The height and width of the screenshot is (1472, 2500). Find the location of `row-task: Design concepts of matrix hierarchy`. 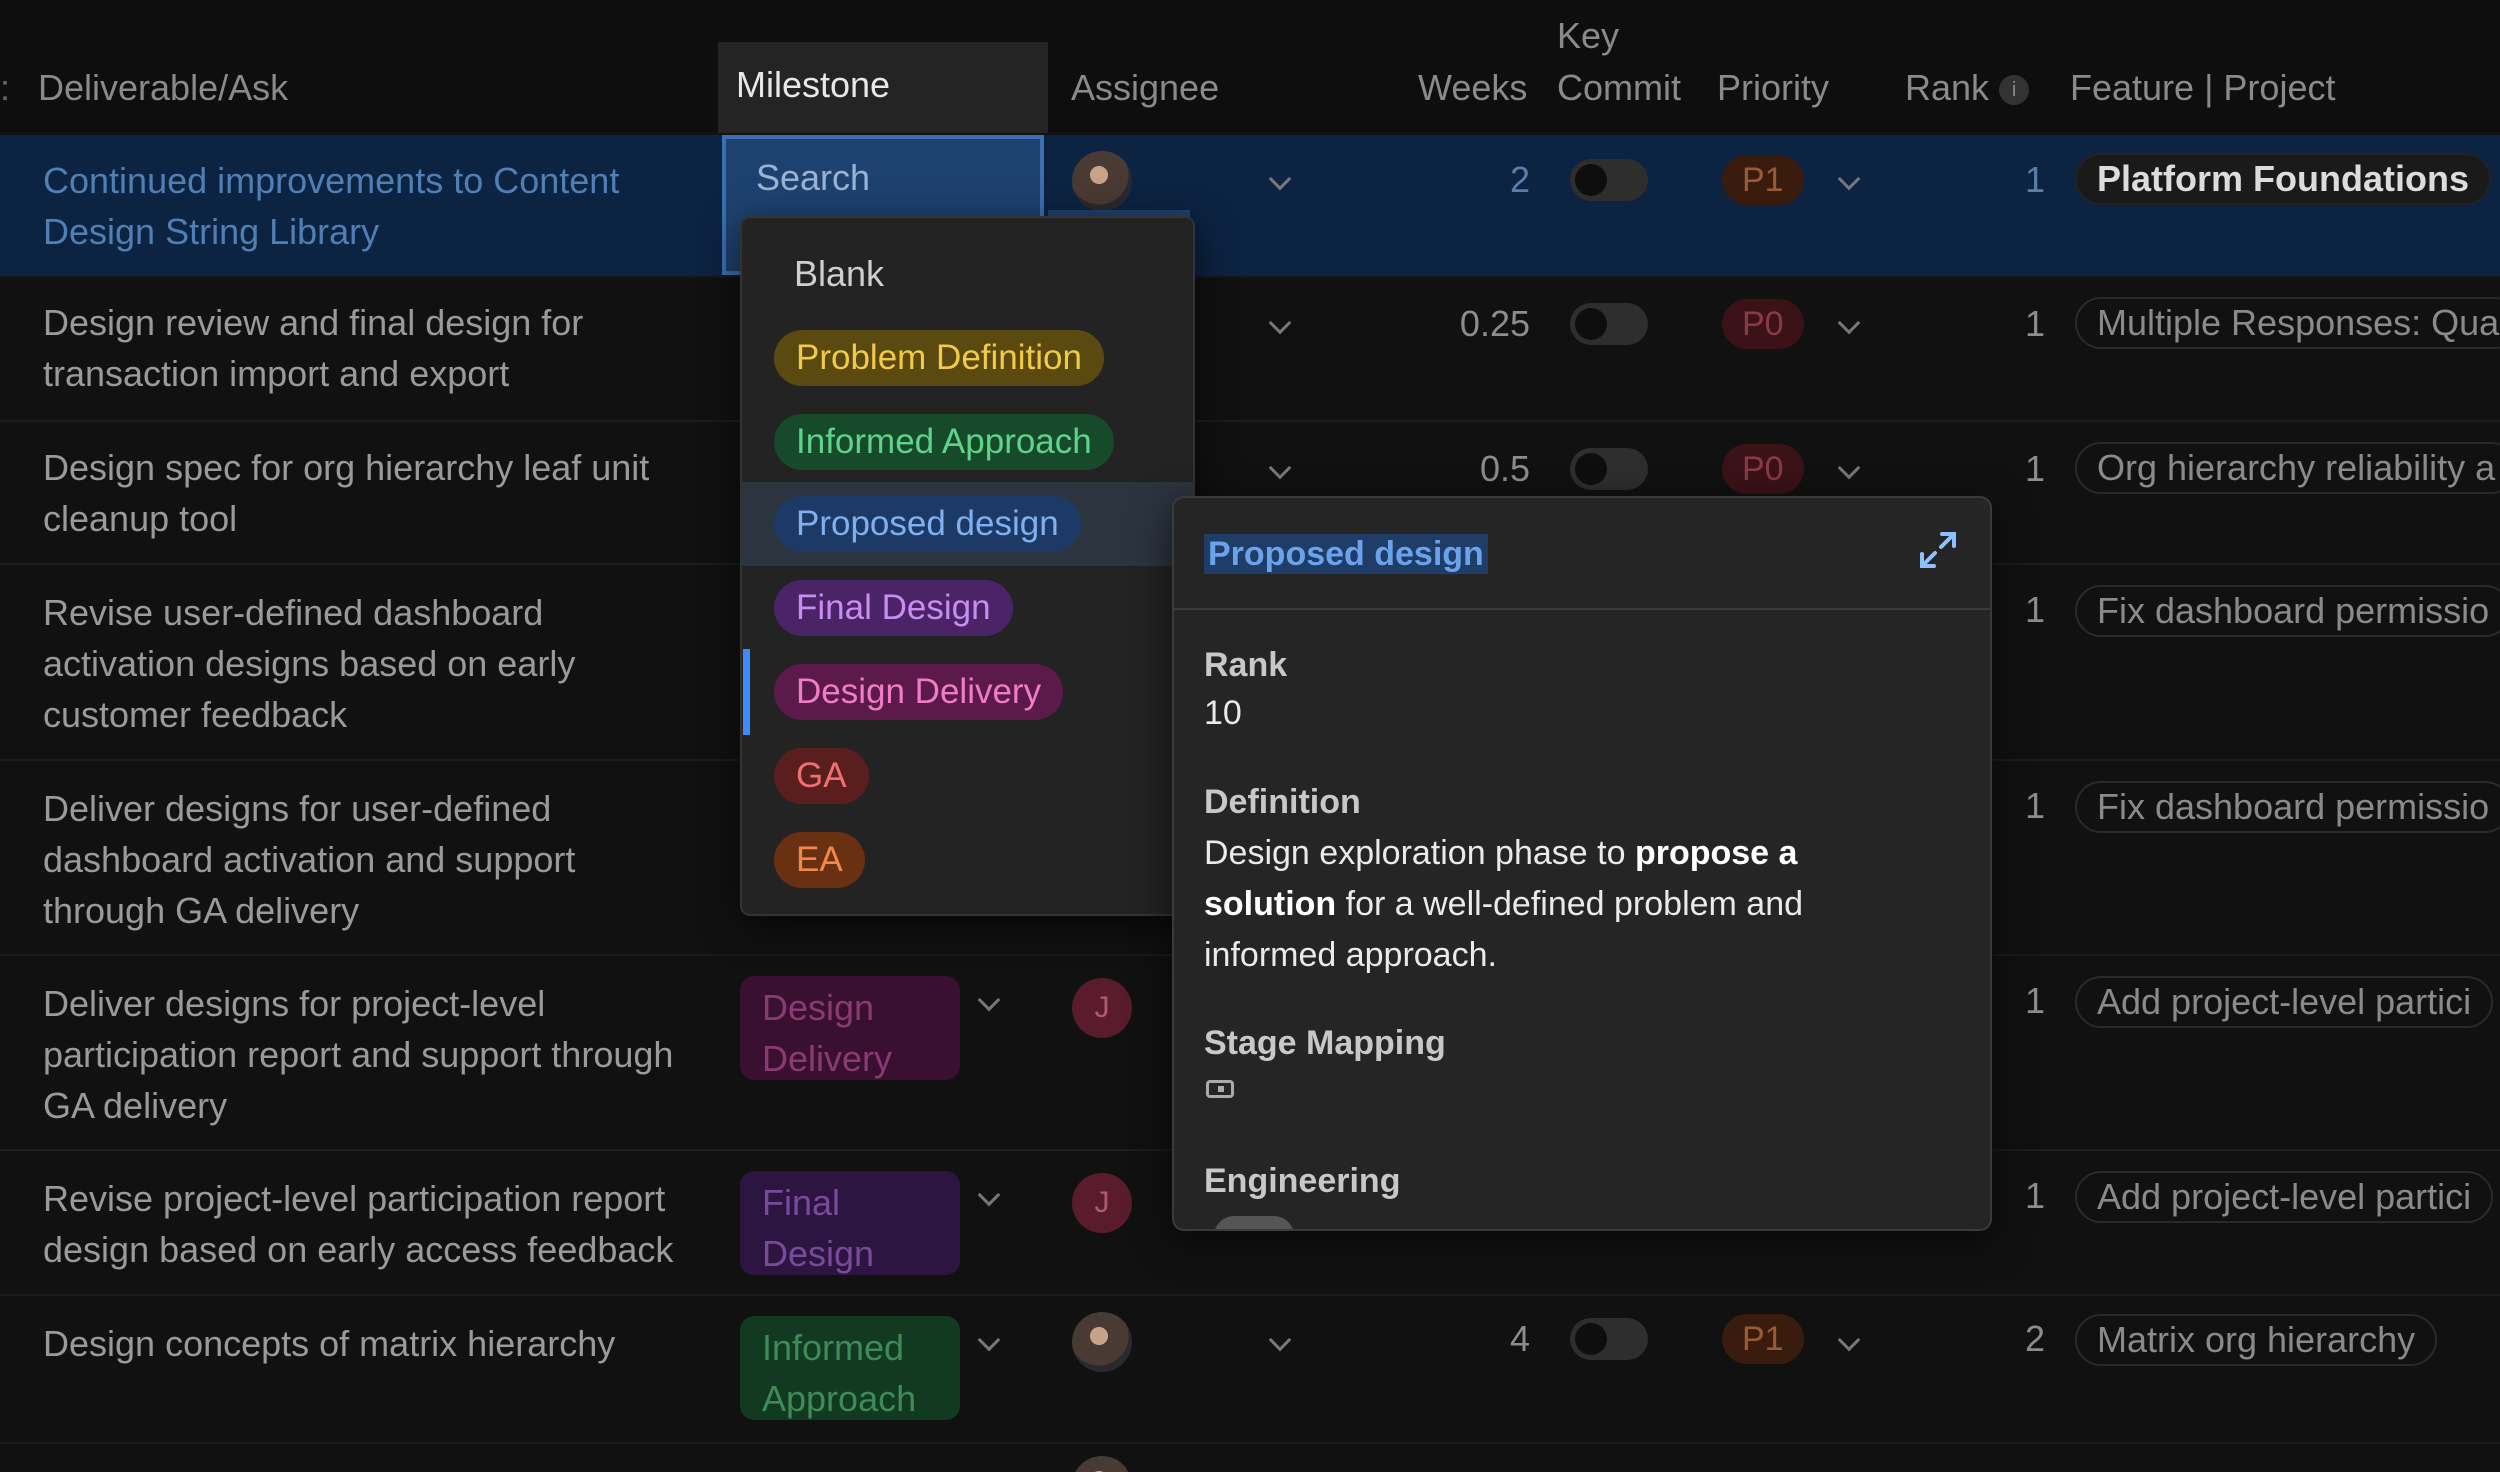

row-task: Design concepts of matrix hierarchy is located at coordinates (373, 1343).